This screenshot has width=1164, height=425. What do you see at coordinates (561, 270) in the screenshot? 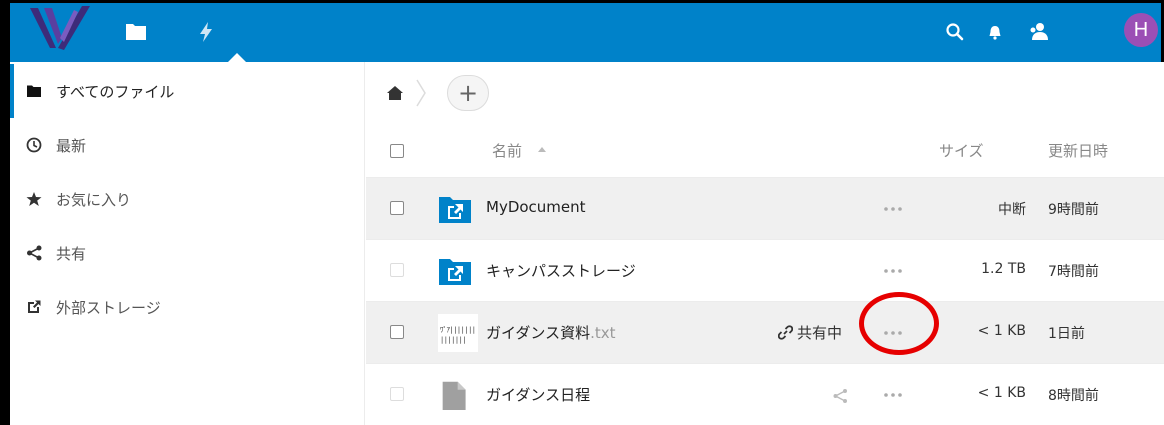
I see `file-name: キャンパスストレージ` at bounding box center [561, 270].